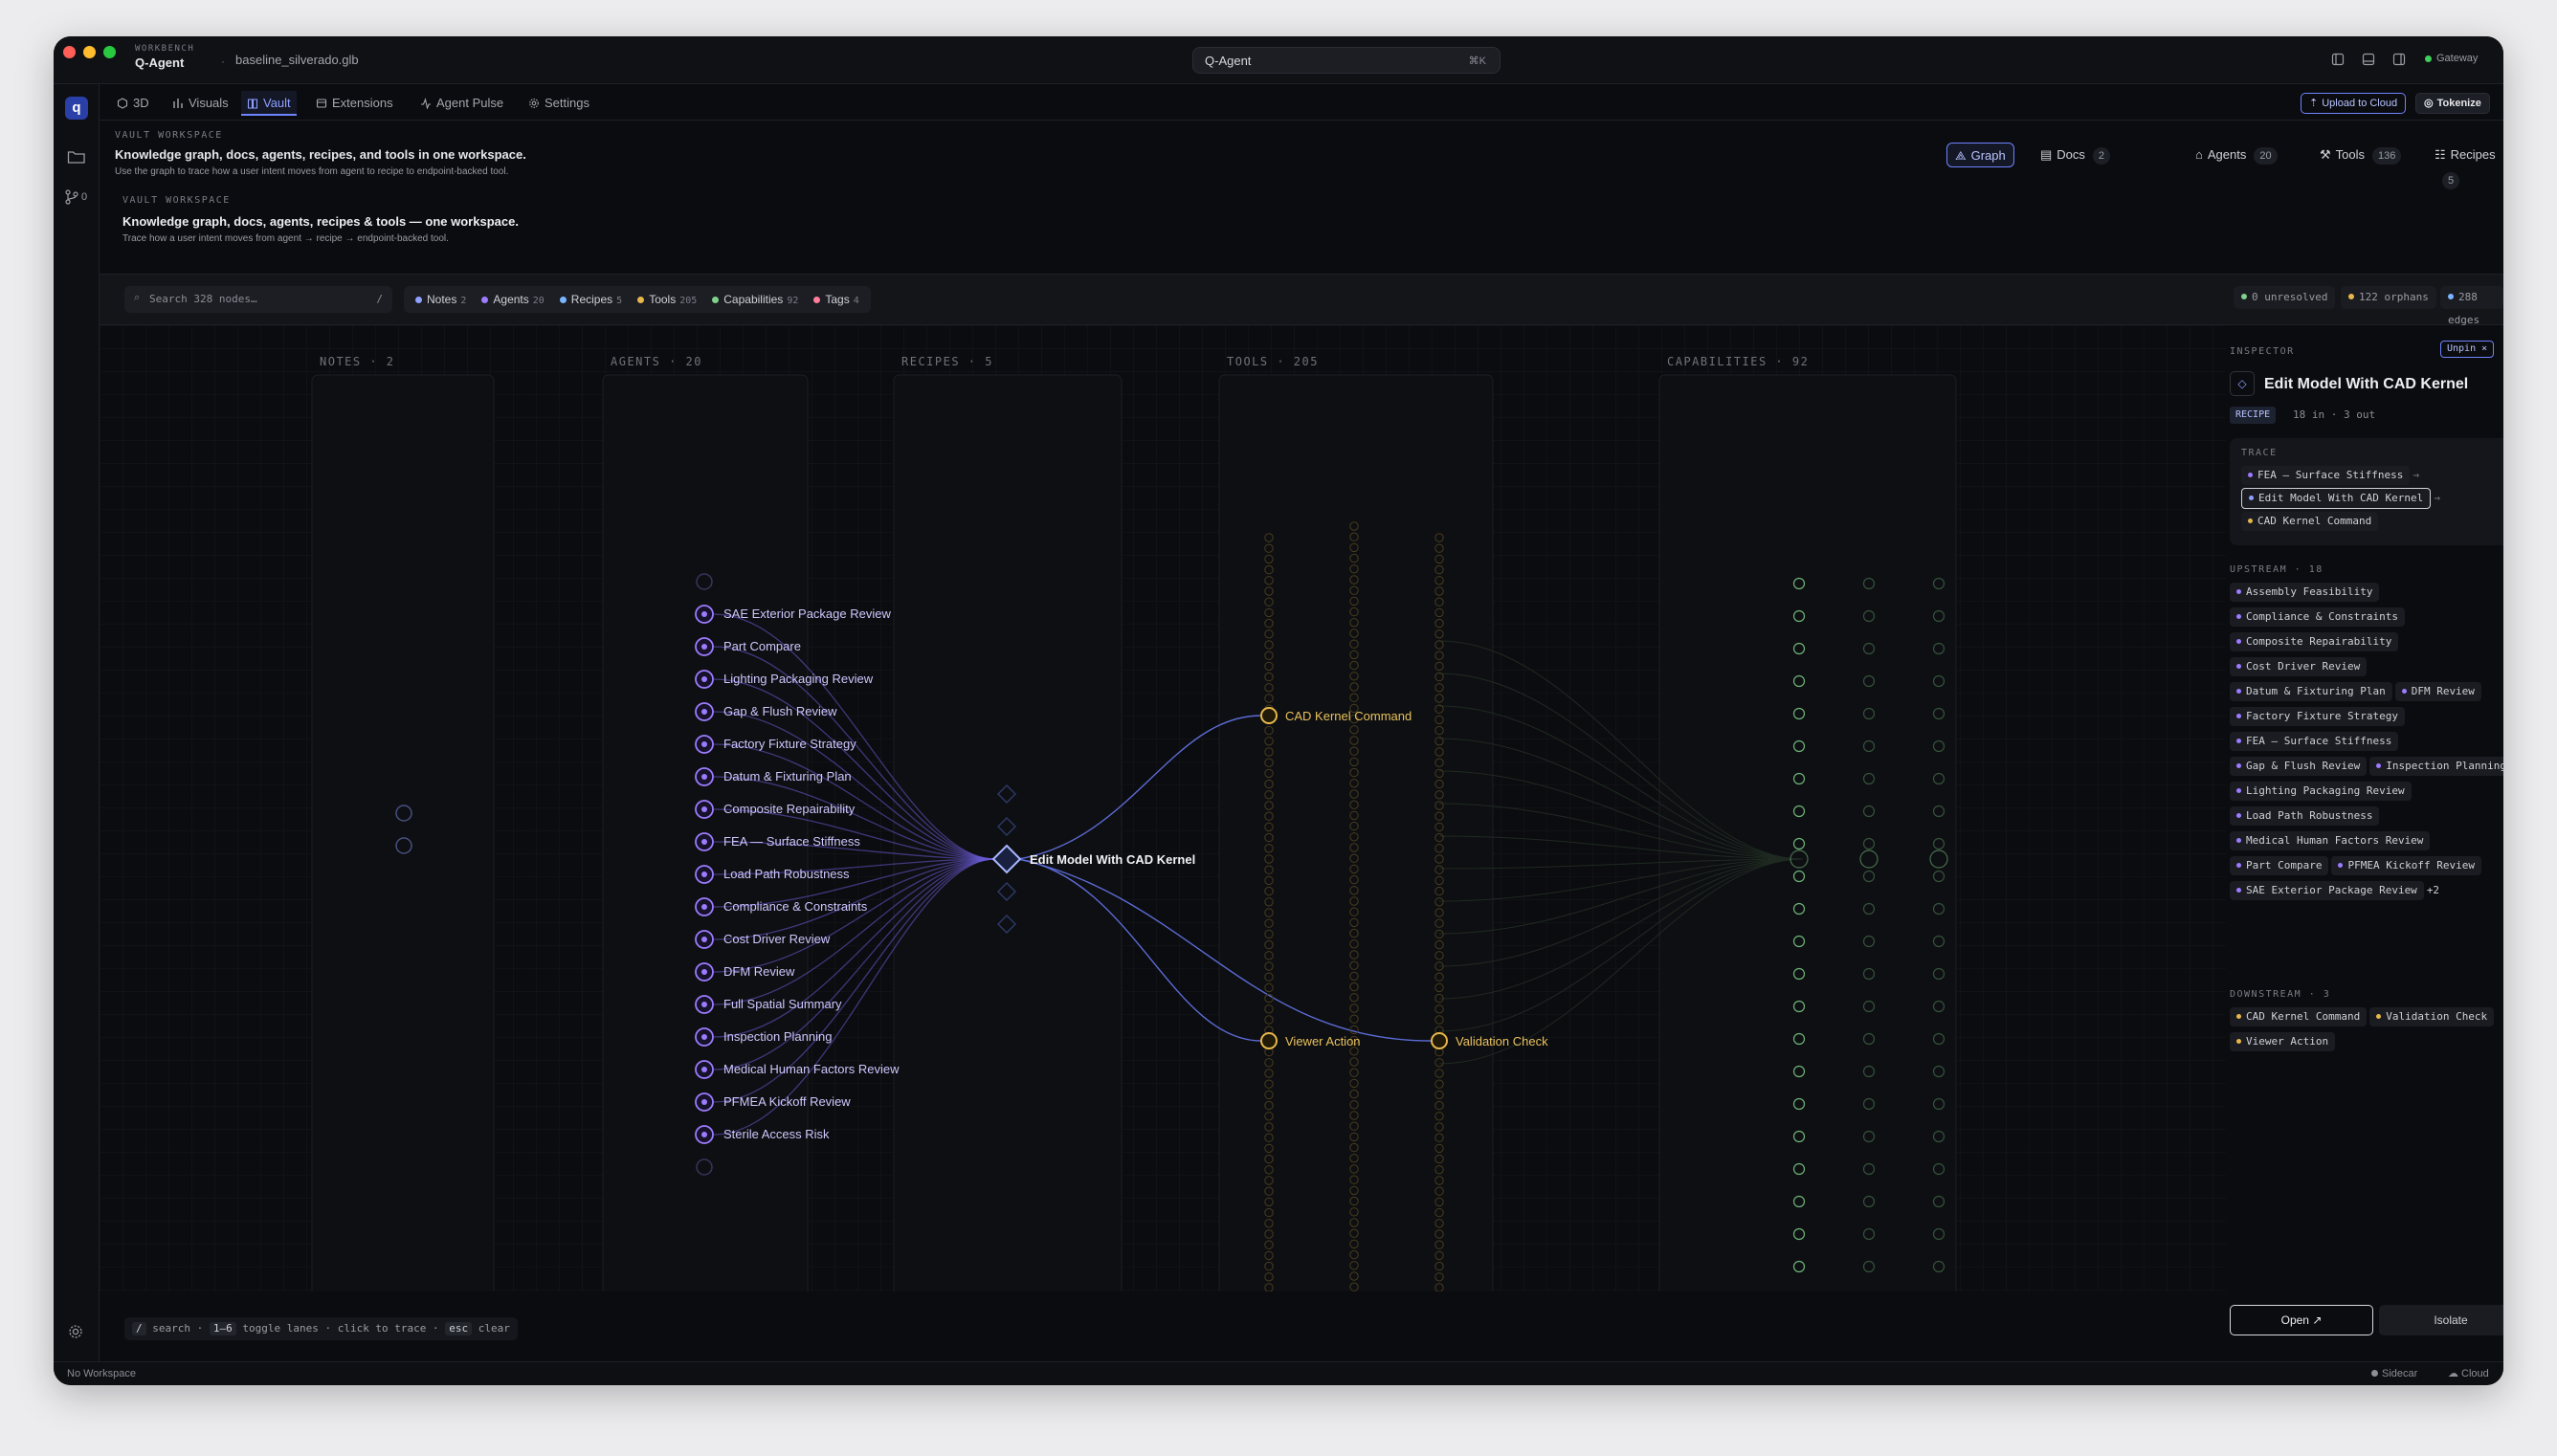 The image size is (2557, 1456). Describe the element at coordinates (75, 1331) in the screenshot. I see `settings-gear-icon` at that location.